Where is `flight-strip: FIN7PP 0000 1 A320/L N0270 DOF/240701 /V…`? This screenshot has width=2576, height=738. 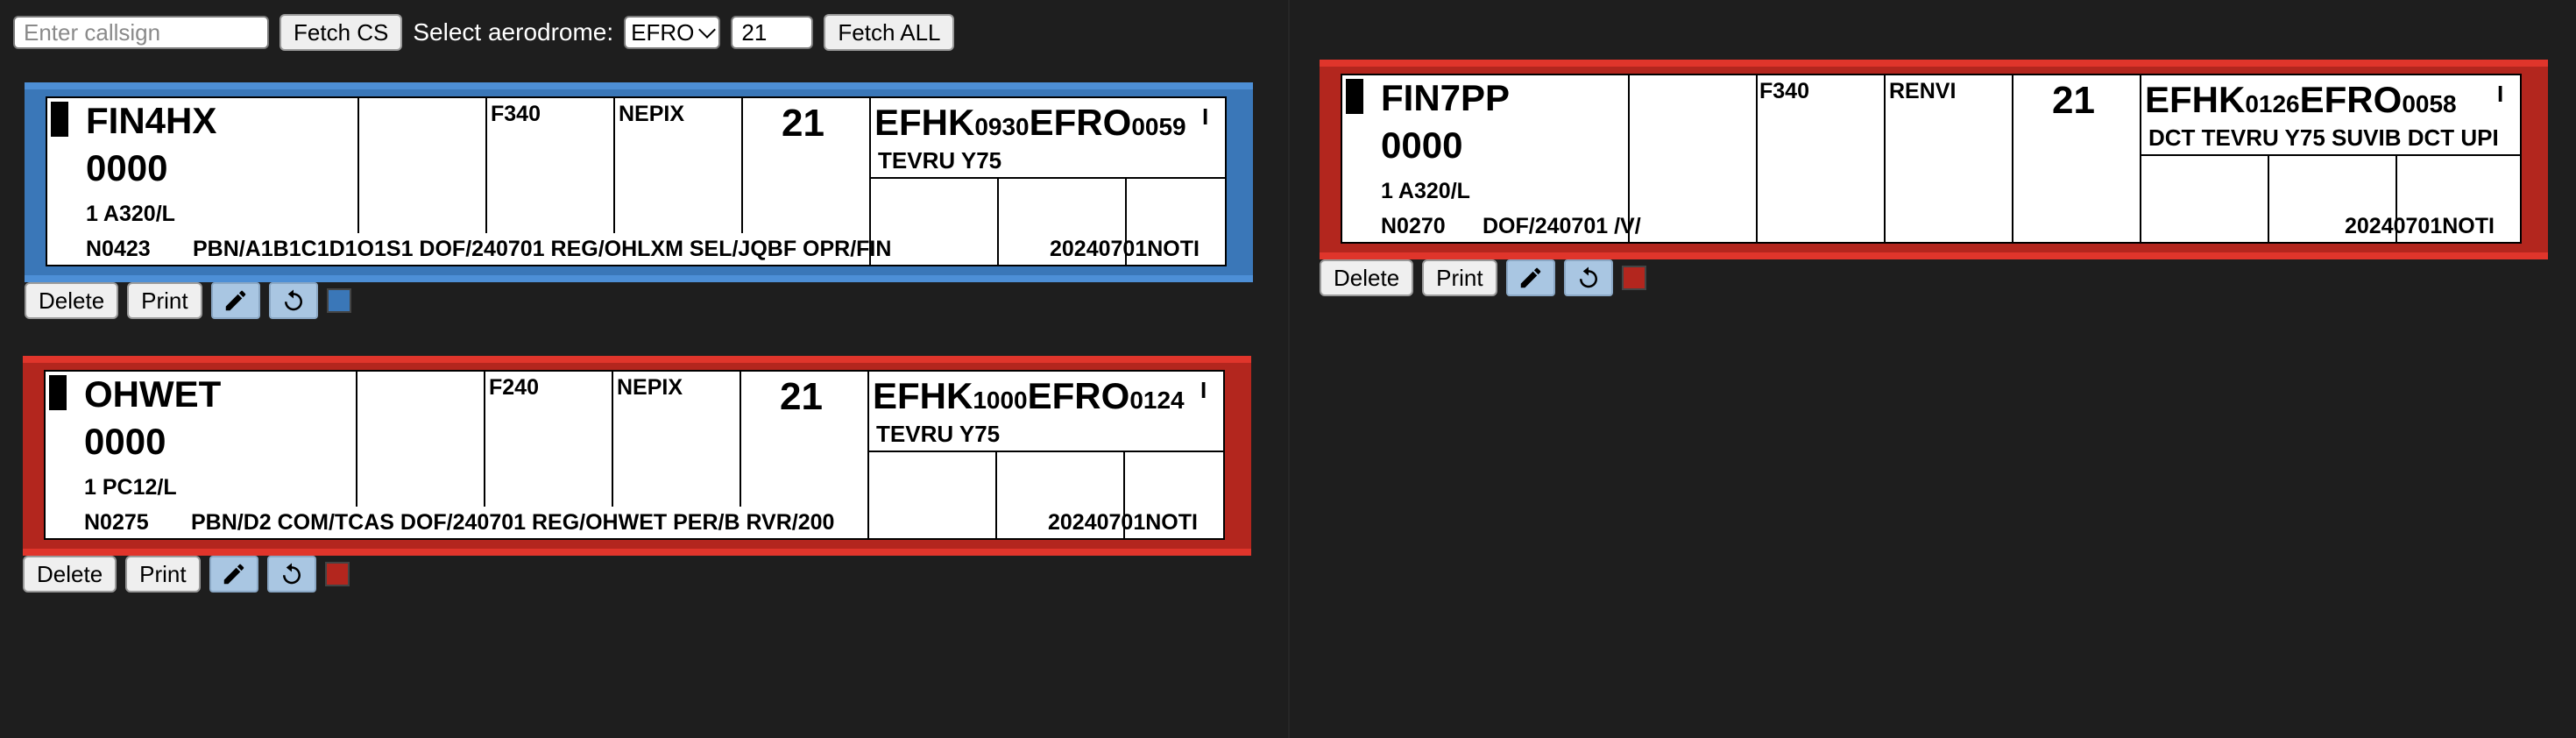
flight-strip: FIN7PP 0000 1 A320/L N0270 DOF/240701 /V… is located at coordinates (1934, 160).